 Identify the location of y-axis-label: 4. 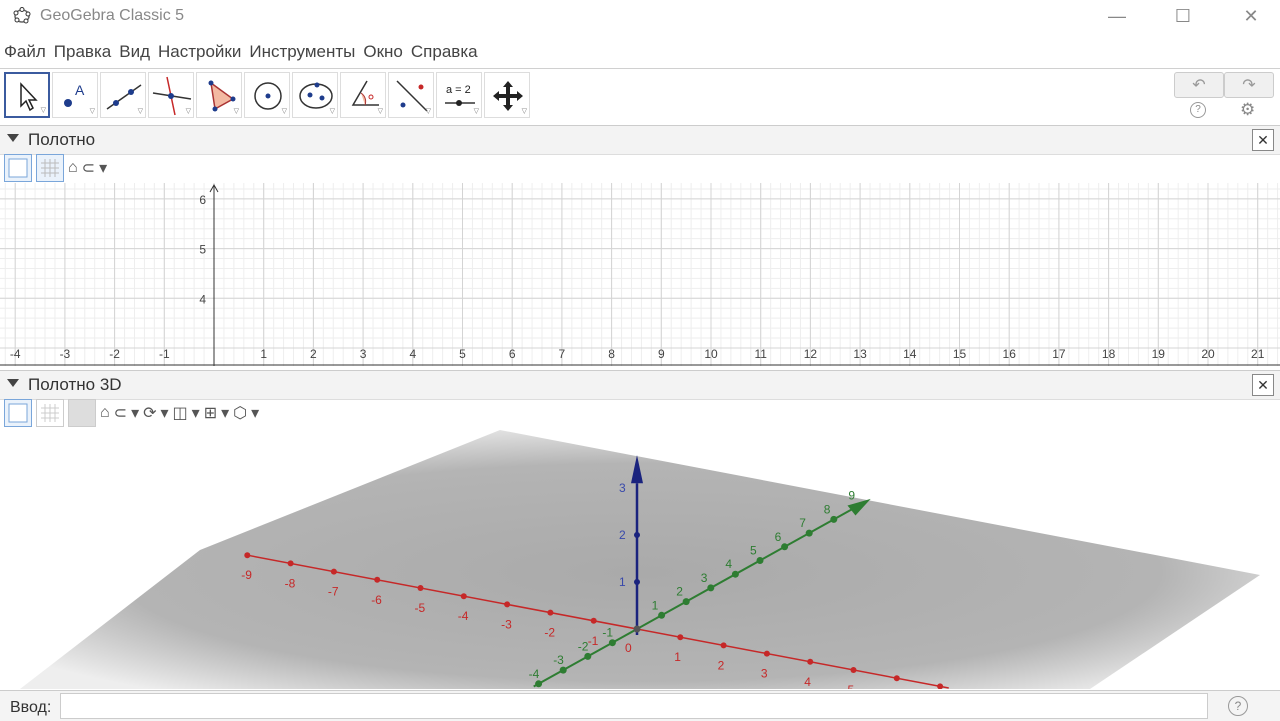
(728, 564).